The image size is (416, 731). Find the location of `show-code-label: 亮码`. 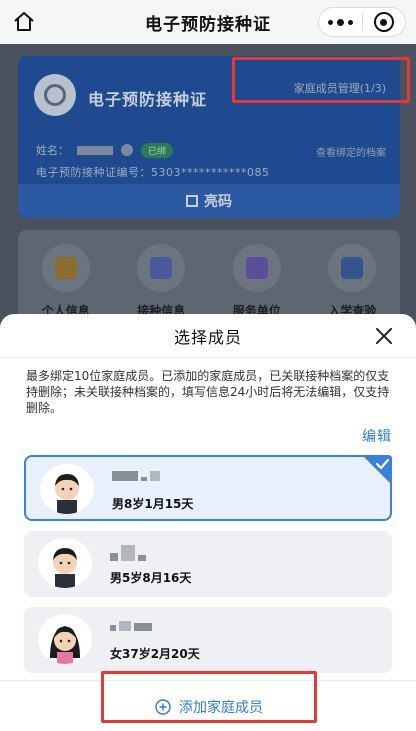

show-code-label: 亮码 is located at coordinates (218, 202).